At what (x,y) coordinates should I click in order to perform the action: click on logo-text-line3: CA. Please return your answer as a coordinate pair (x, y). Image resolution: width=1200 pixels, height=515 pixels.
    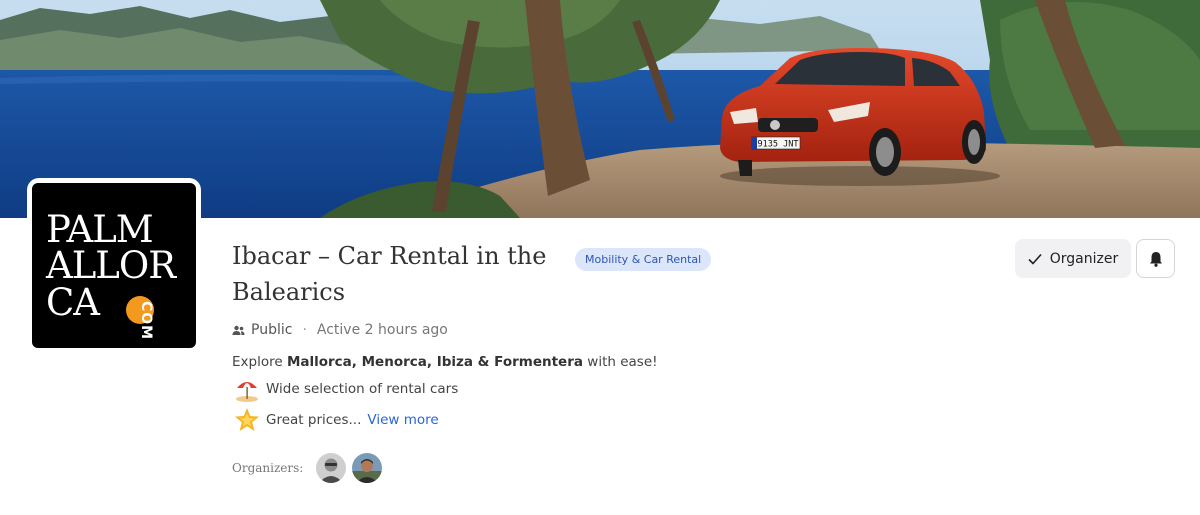
    Looking at the image, I should click on (73, 302).